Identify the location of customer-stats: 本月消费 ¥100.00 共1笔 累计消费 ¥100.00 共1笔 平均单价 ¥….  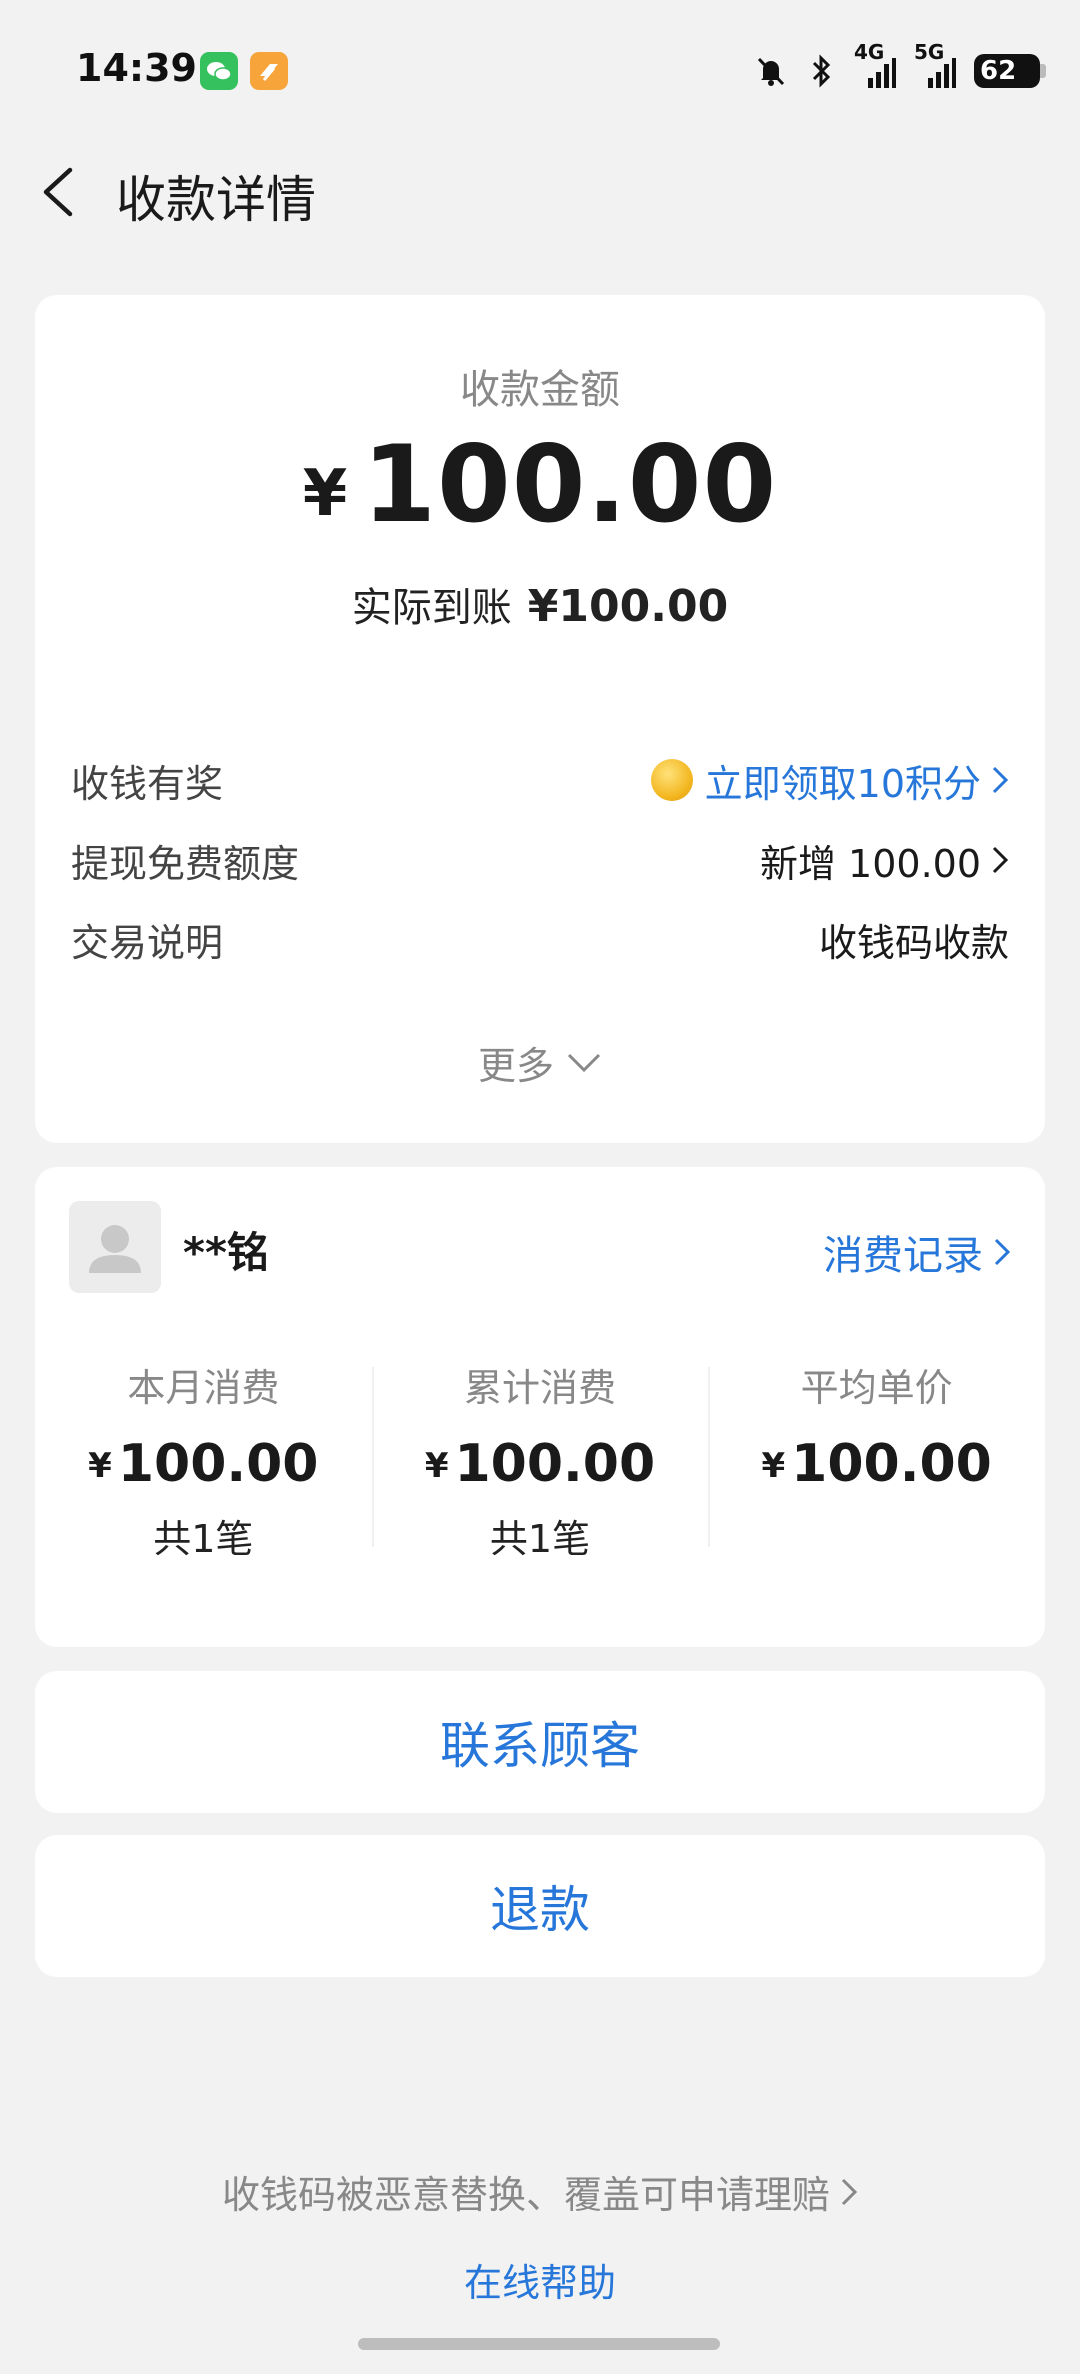
(540, 1459).